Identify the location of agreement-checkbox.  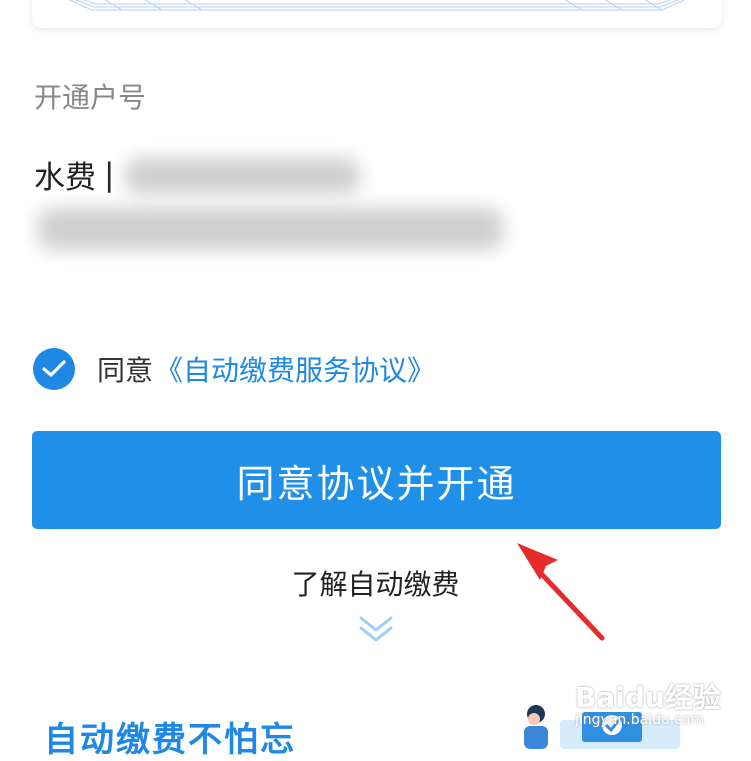
(54, 369).